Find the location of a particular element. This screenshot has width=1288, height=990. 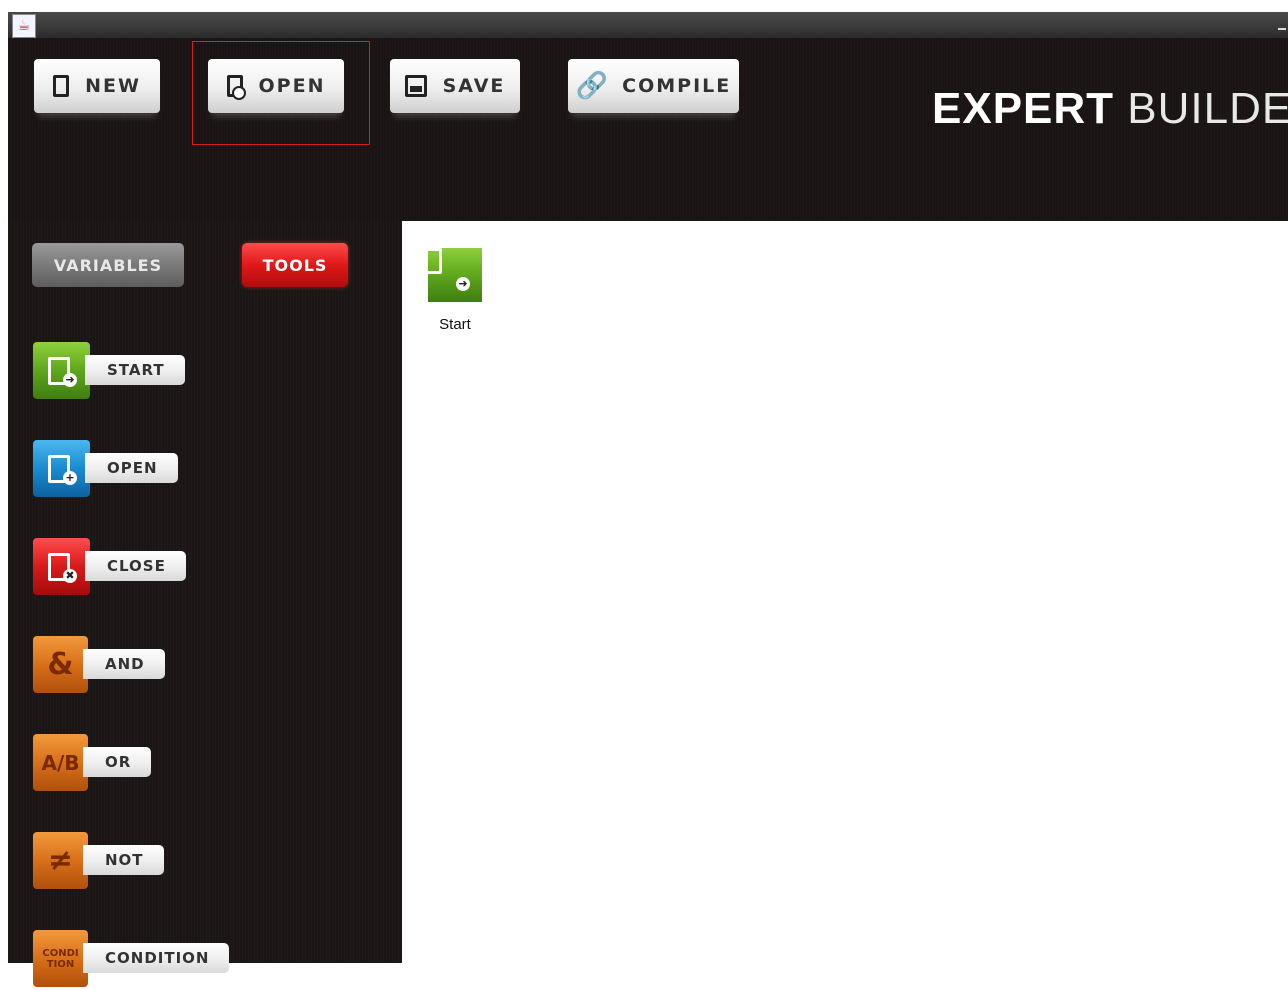

tab-variables: VARIABLES is located at coordinates (108, 265).